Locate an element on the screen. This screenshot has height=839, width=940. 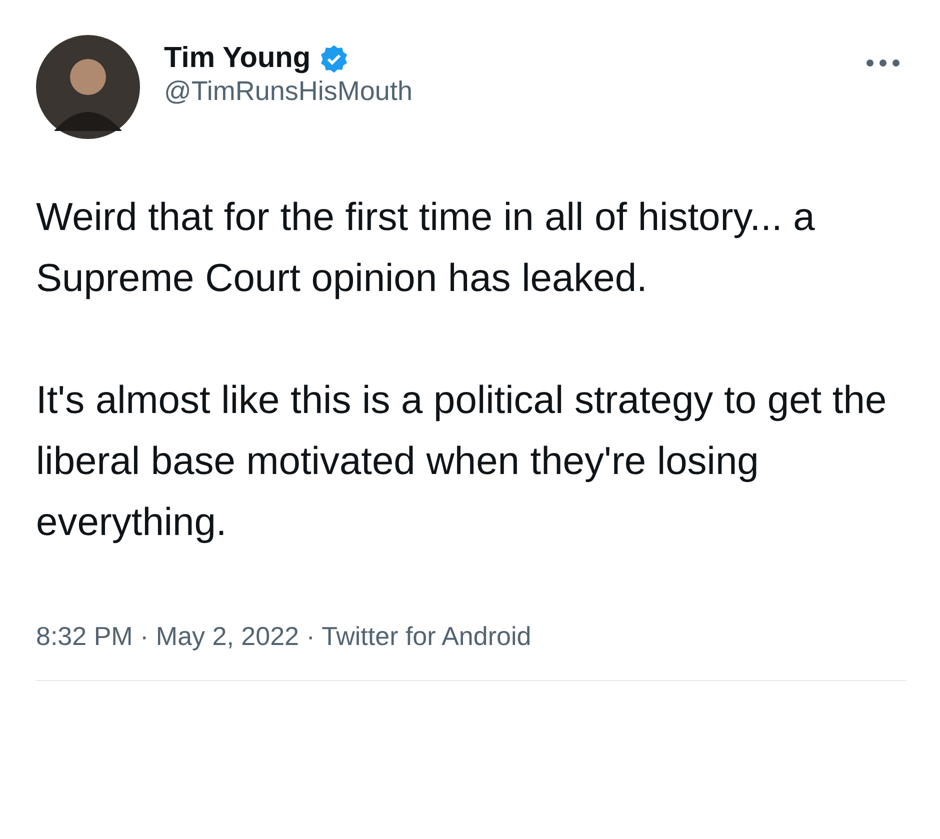
more-icon is located at coordinates (883, 63).